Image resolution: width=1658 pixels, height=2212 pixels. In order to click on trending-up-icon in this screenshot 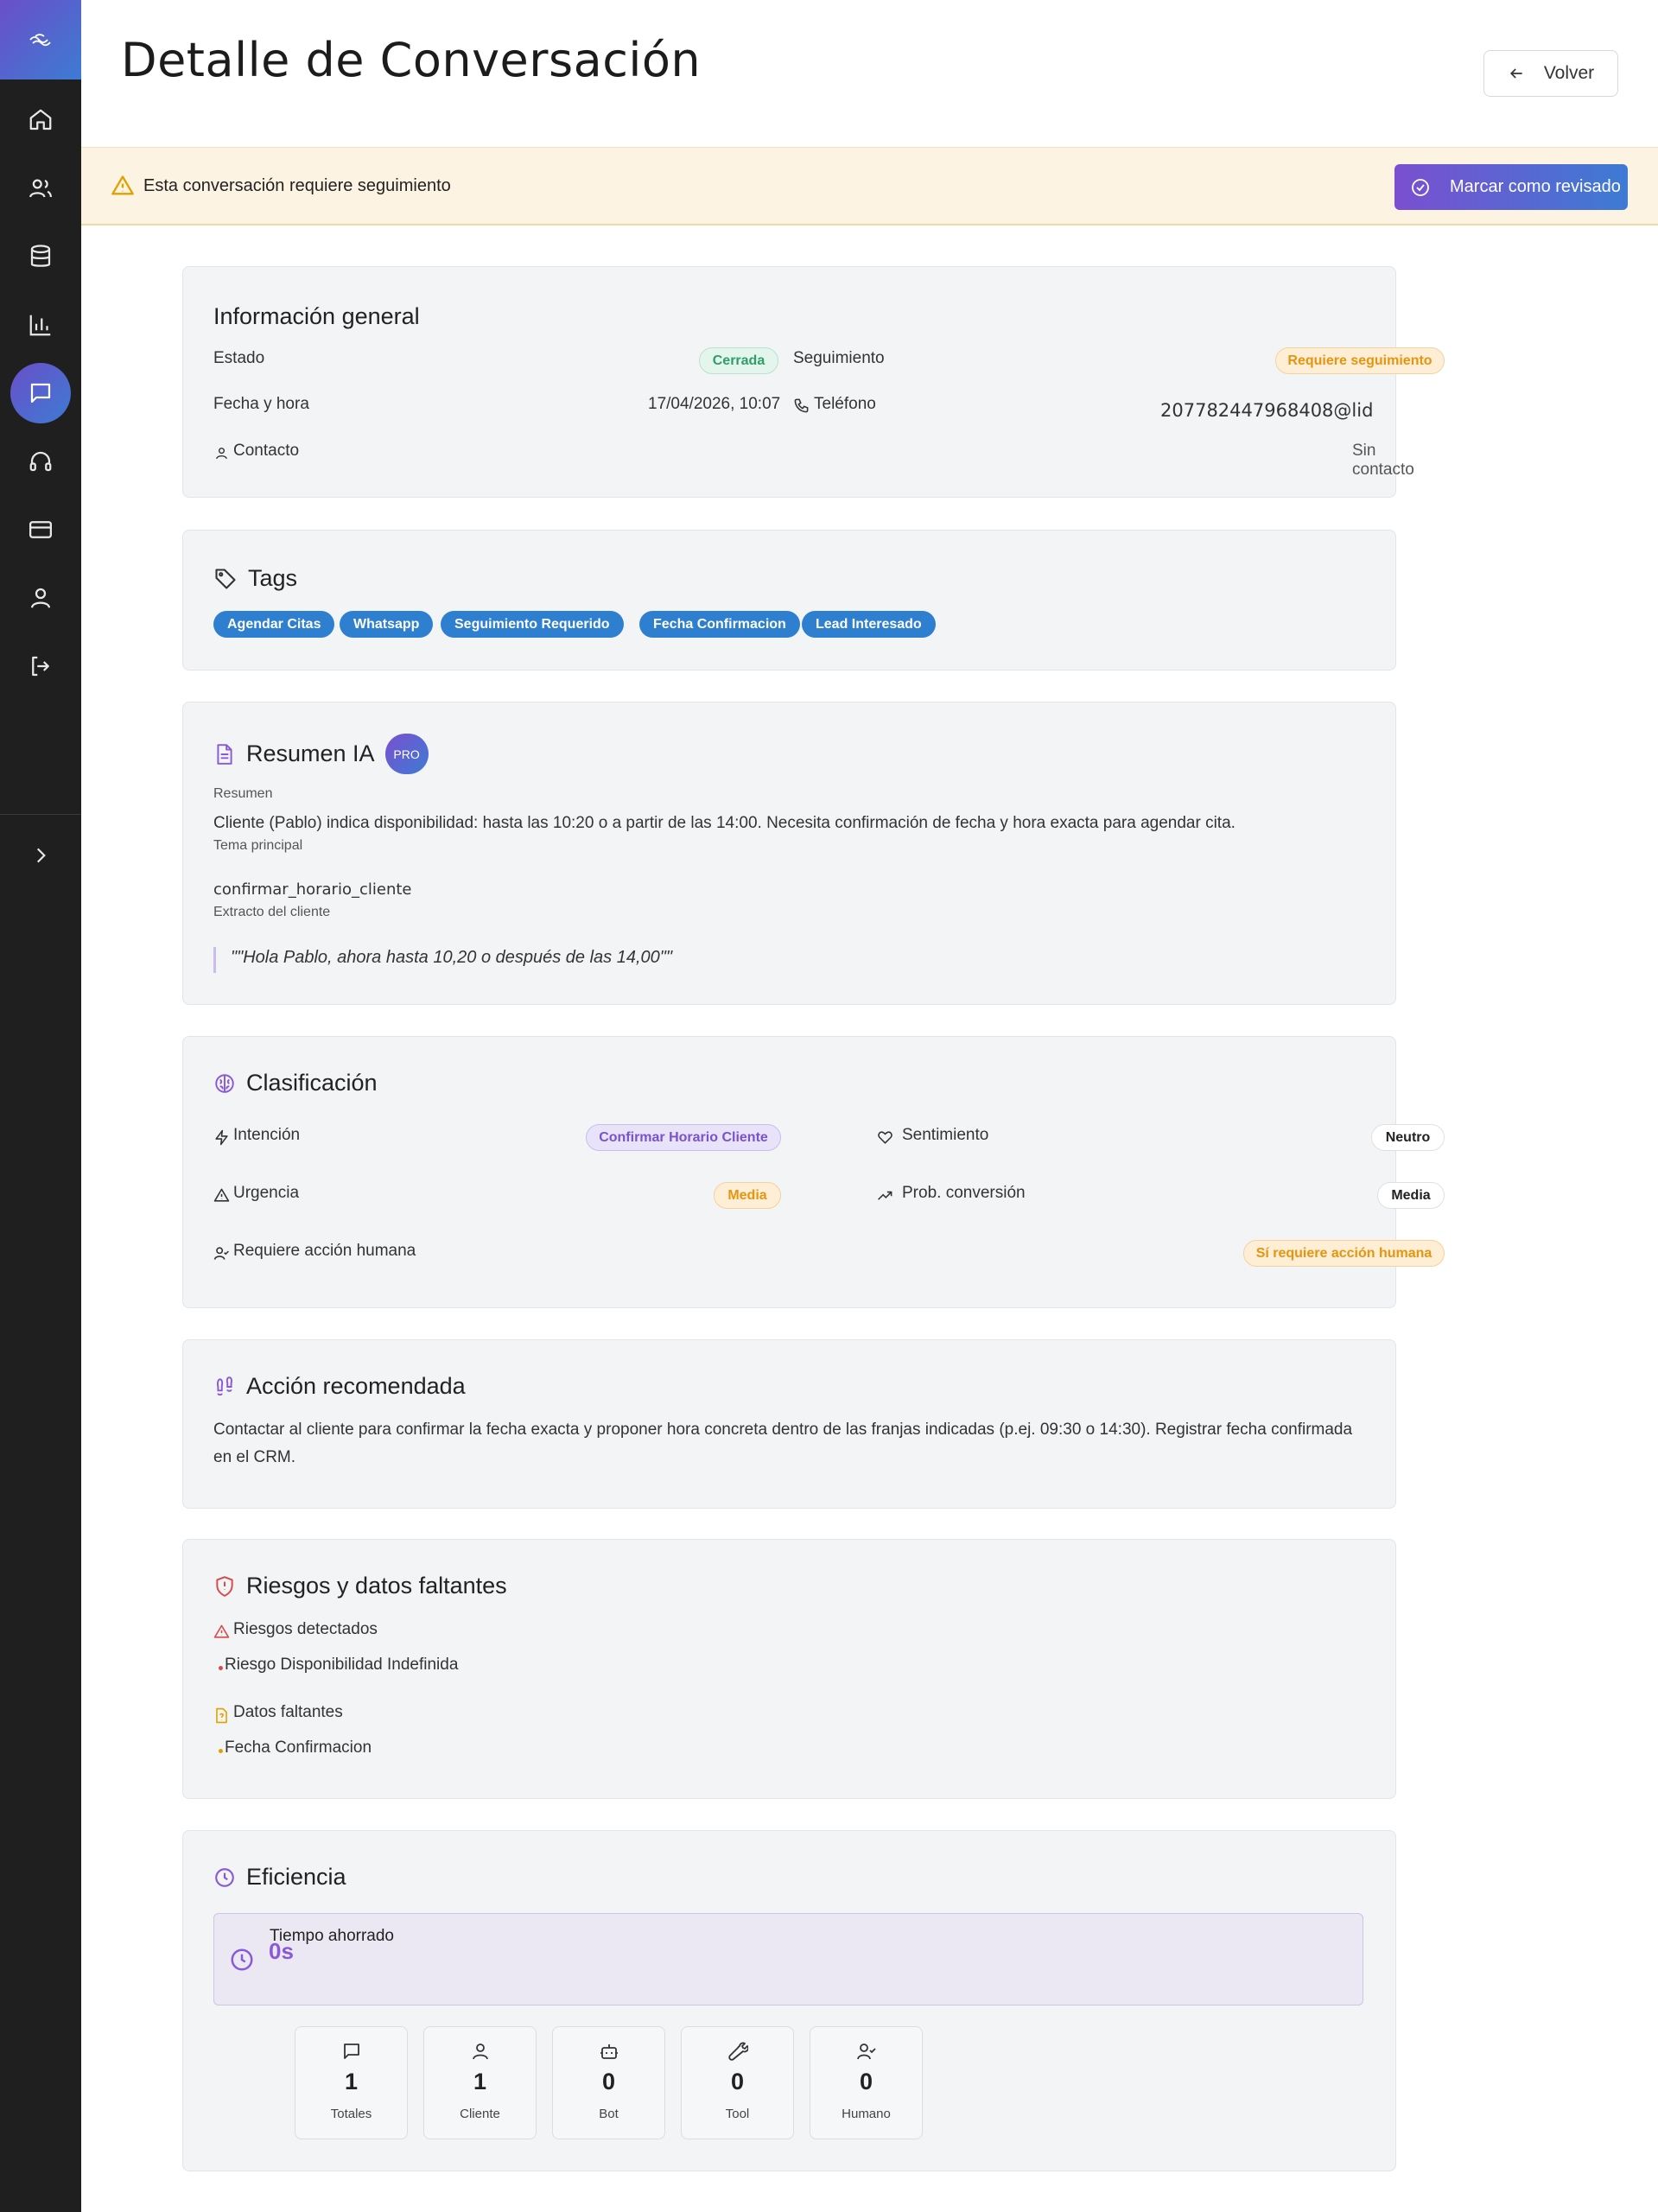, I will do `click(885, 1195)`.